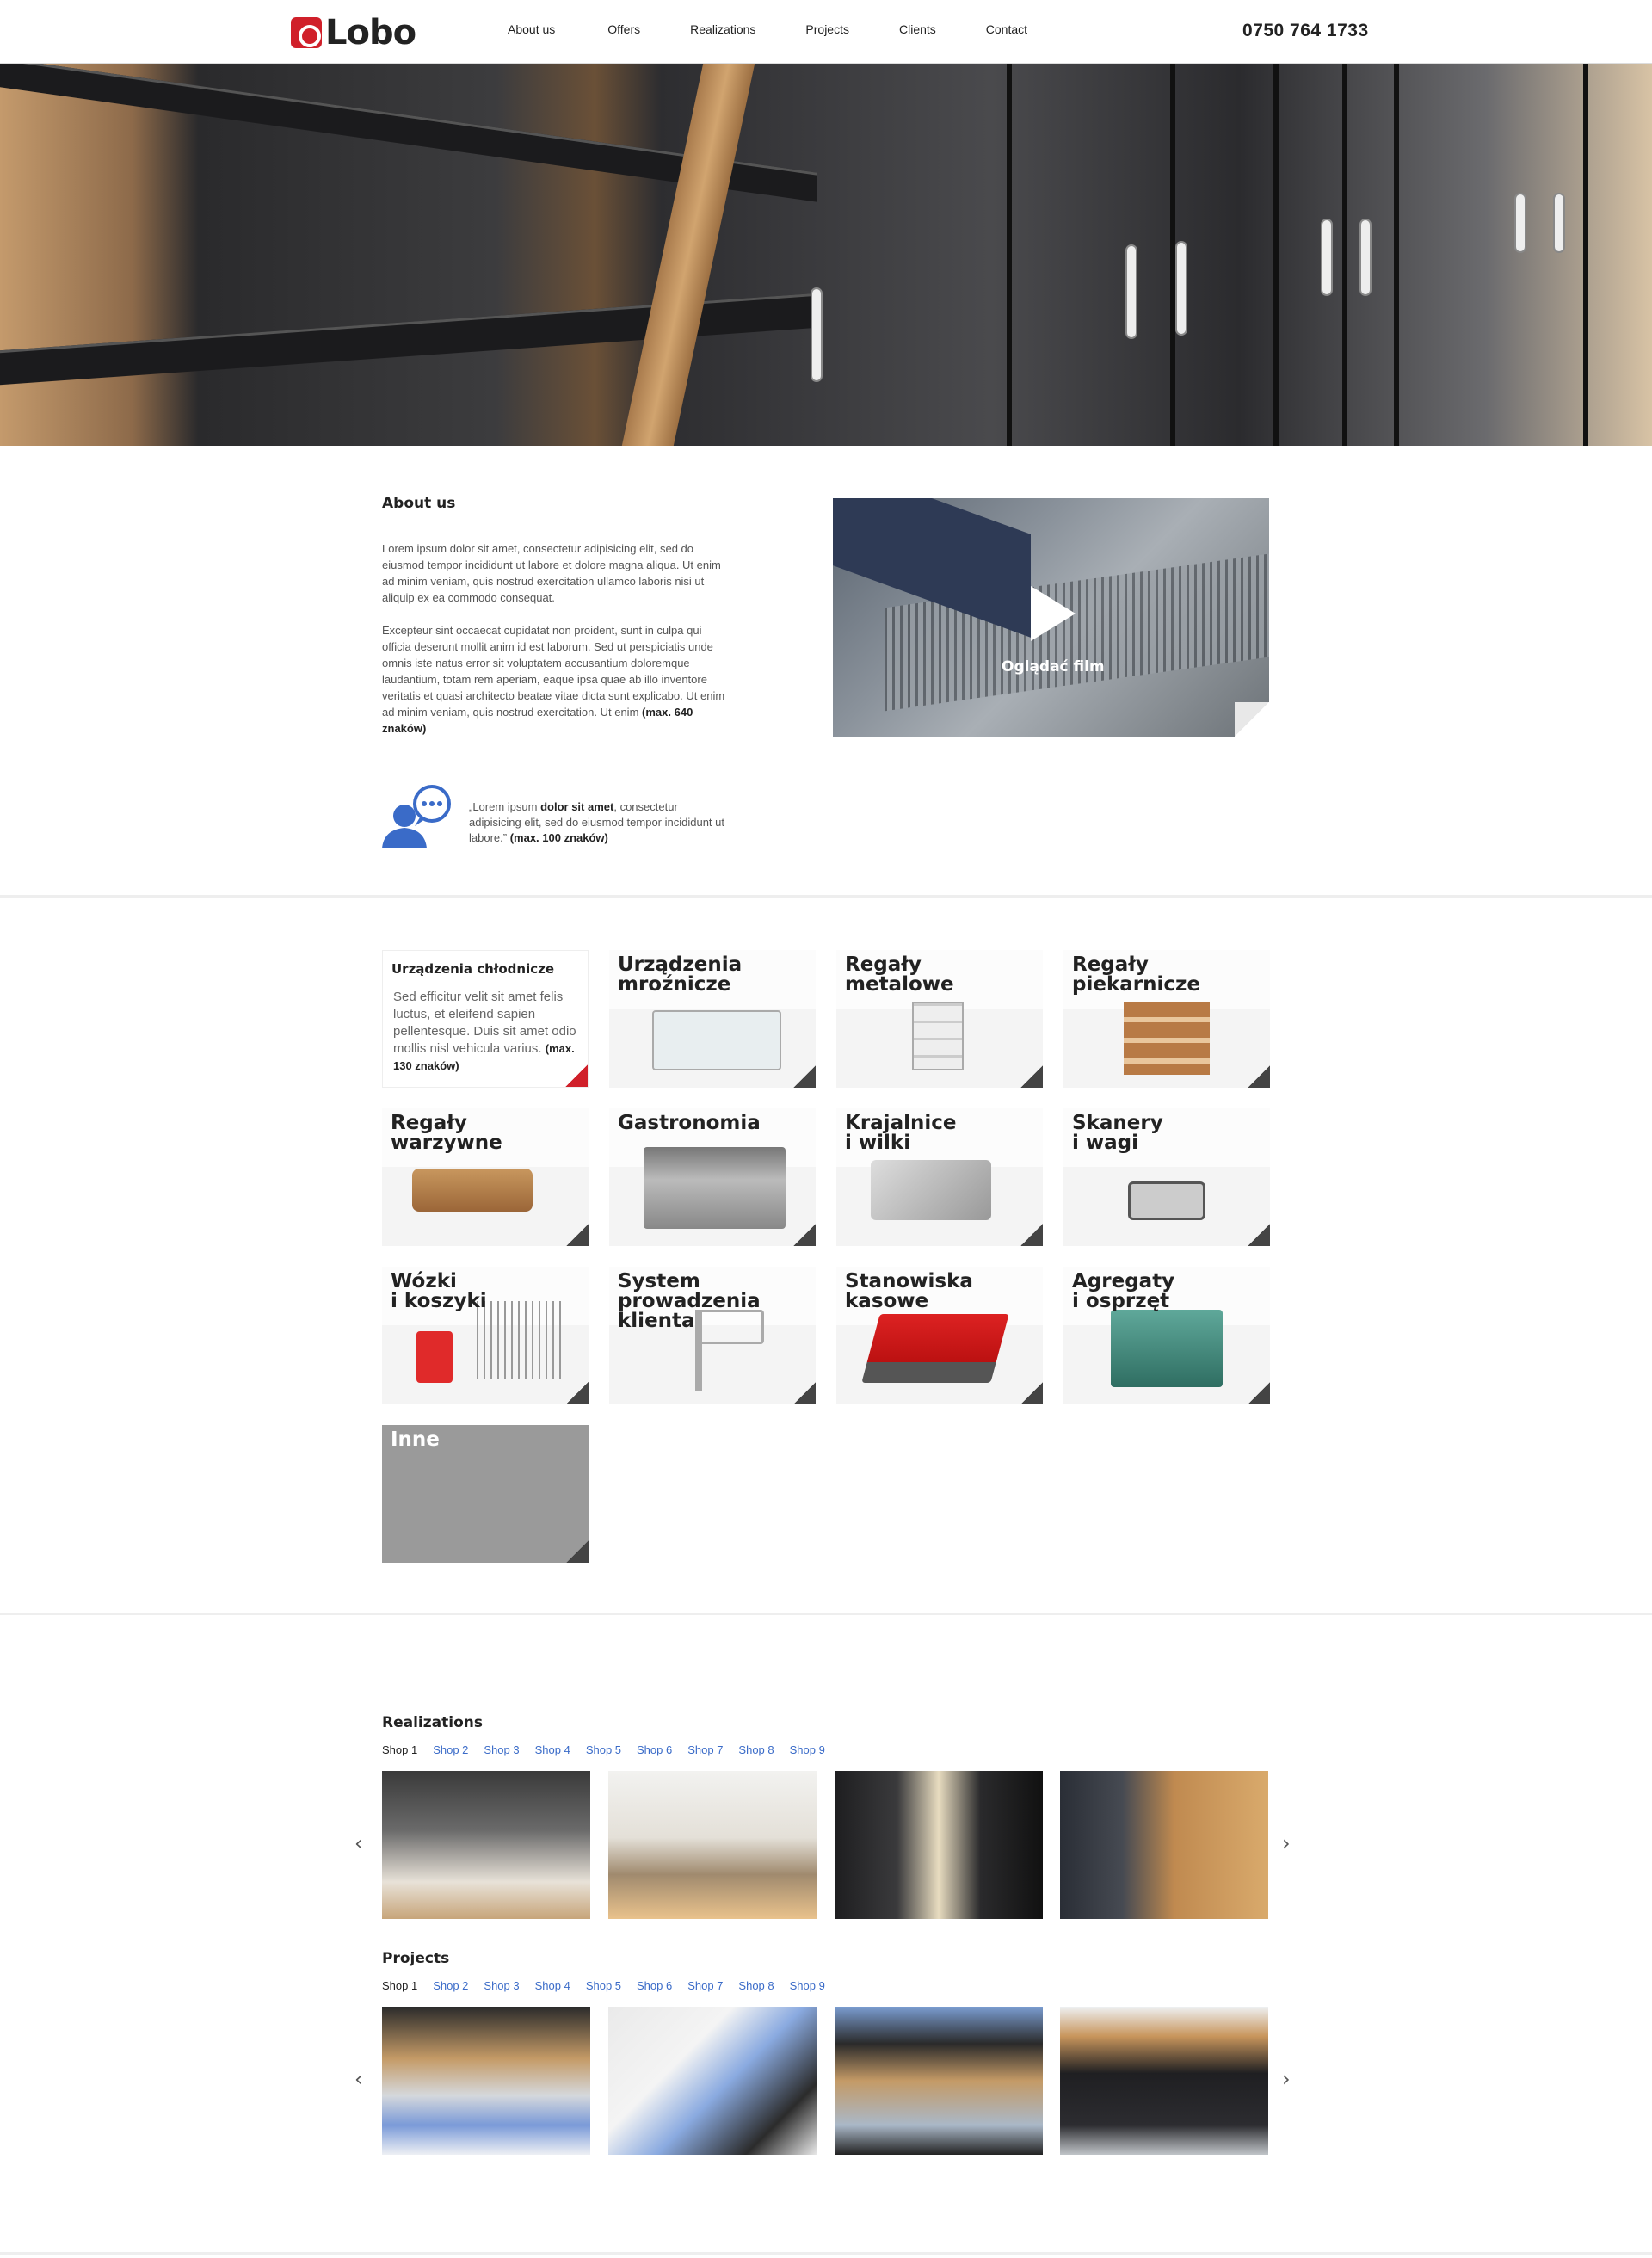 This screenshot has height=2258, width=1652. What do you see at coordinates (370, 32) in the screenshot?
I see `logo-text: Lobo` at bounding box center [370, 32].